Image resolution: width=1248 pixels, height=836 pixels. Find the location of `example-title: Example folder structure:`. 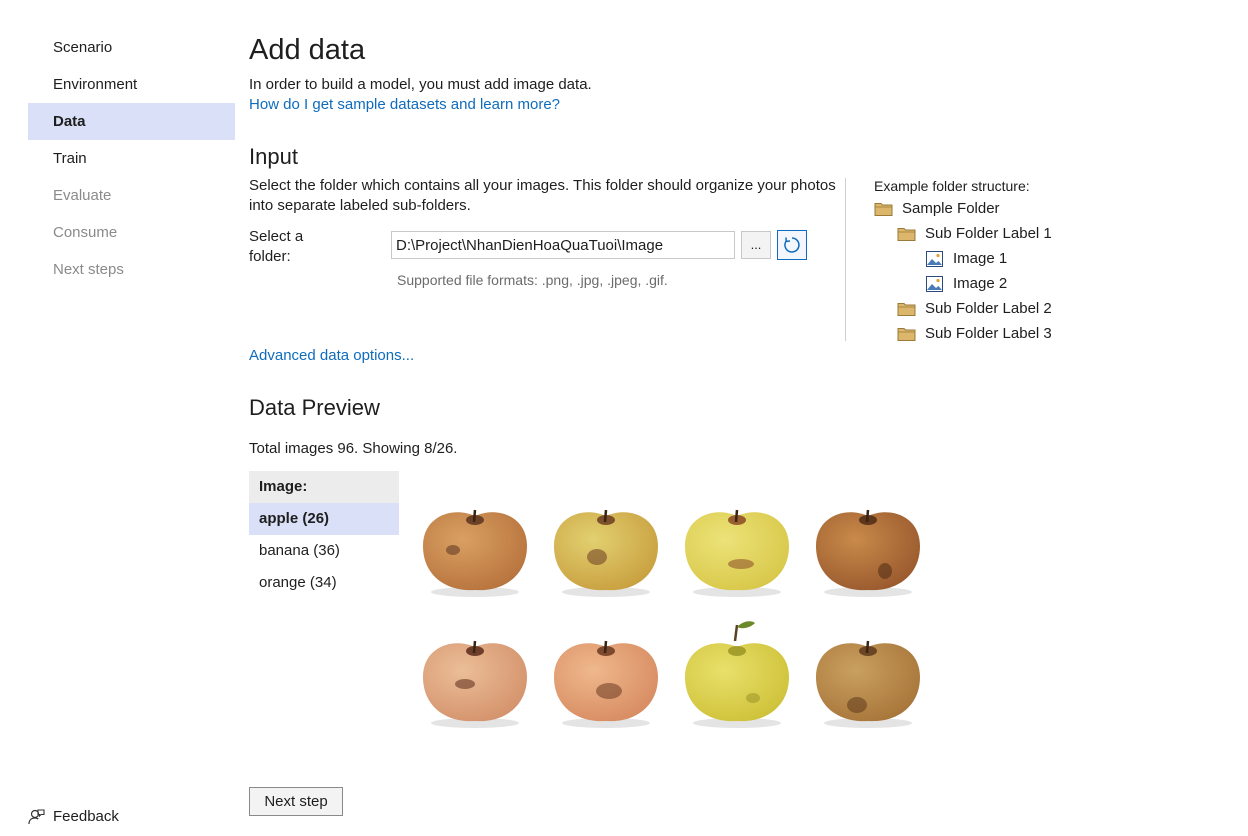

example-title: Example folder structure: is located at coordinates (952, 186).